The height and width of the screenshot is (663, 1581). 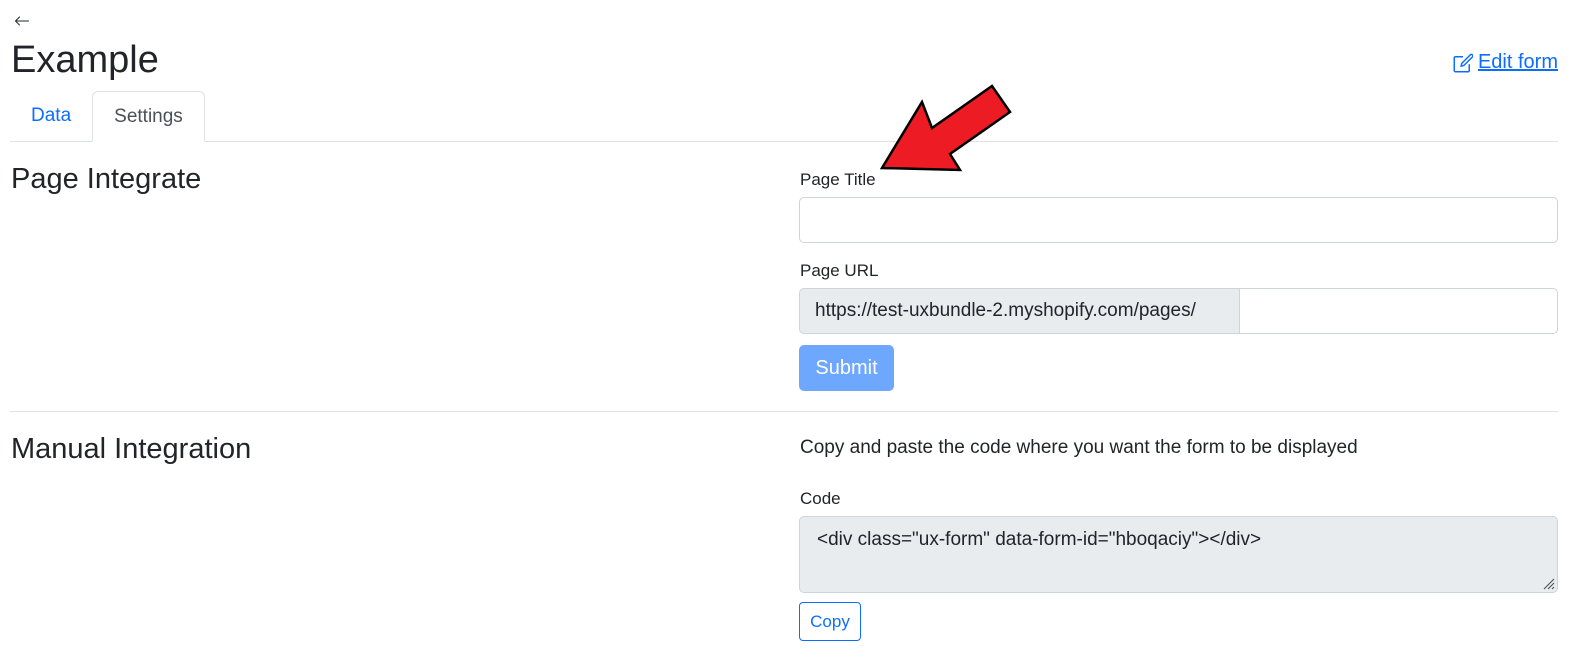 I want to click on edit-form-label: Edit form, so click(x=1517, y=62).